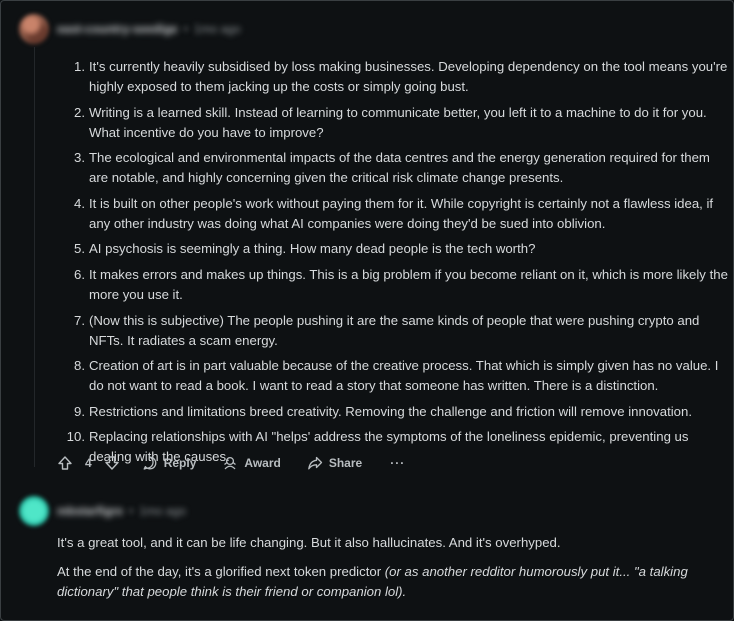  What do you see at coordinates (79, 366) in the screenshot?
I see `list-number: 8.` at bounding box center [79, 366].